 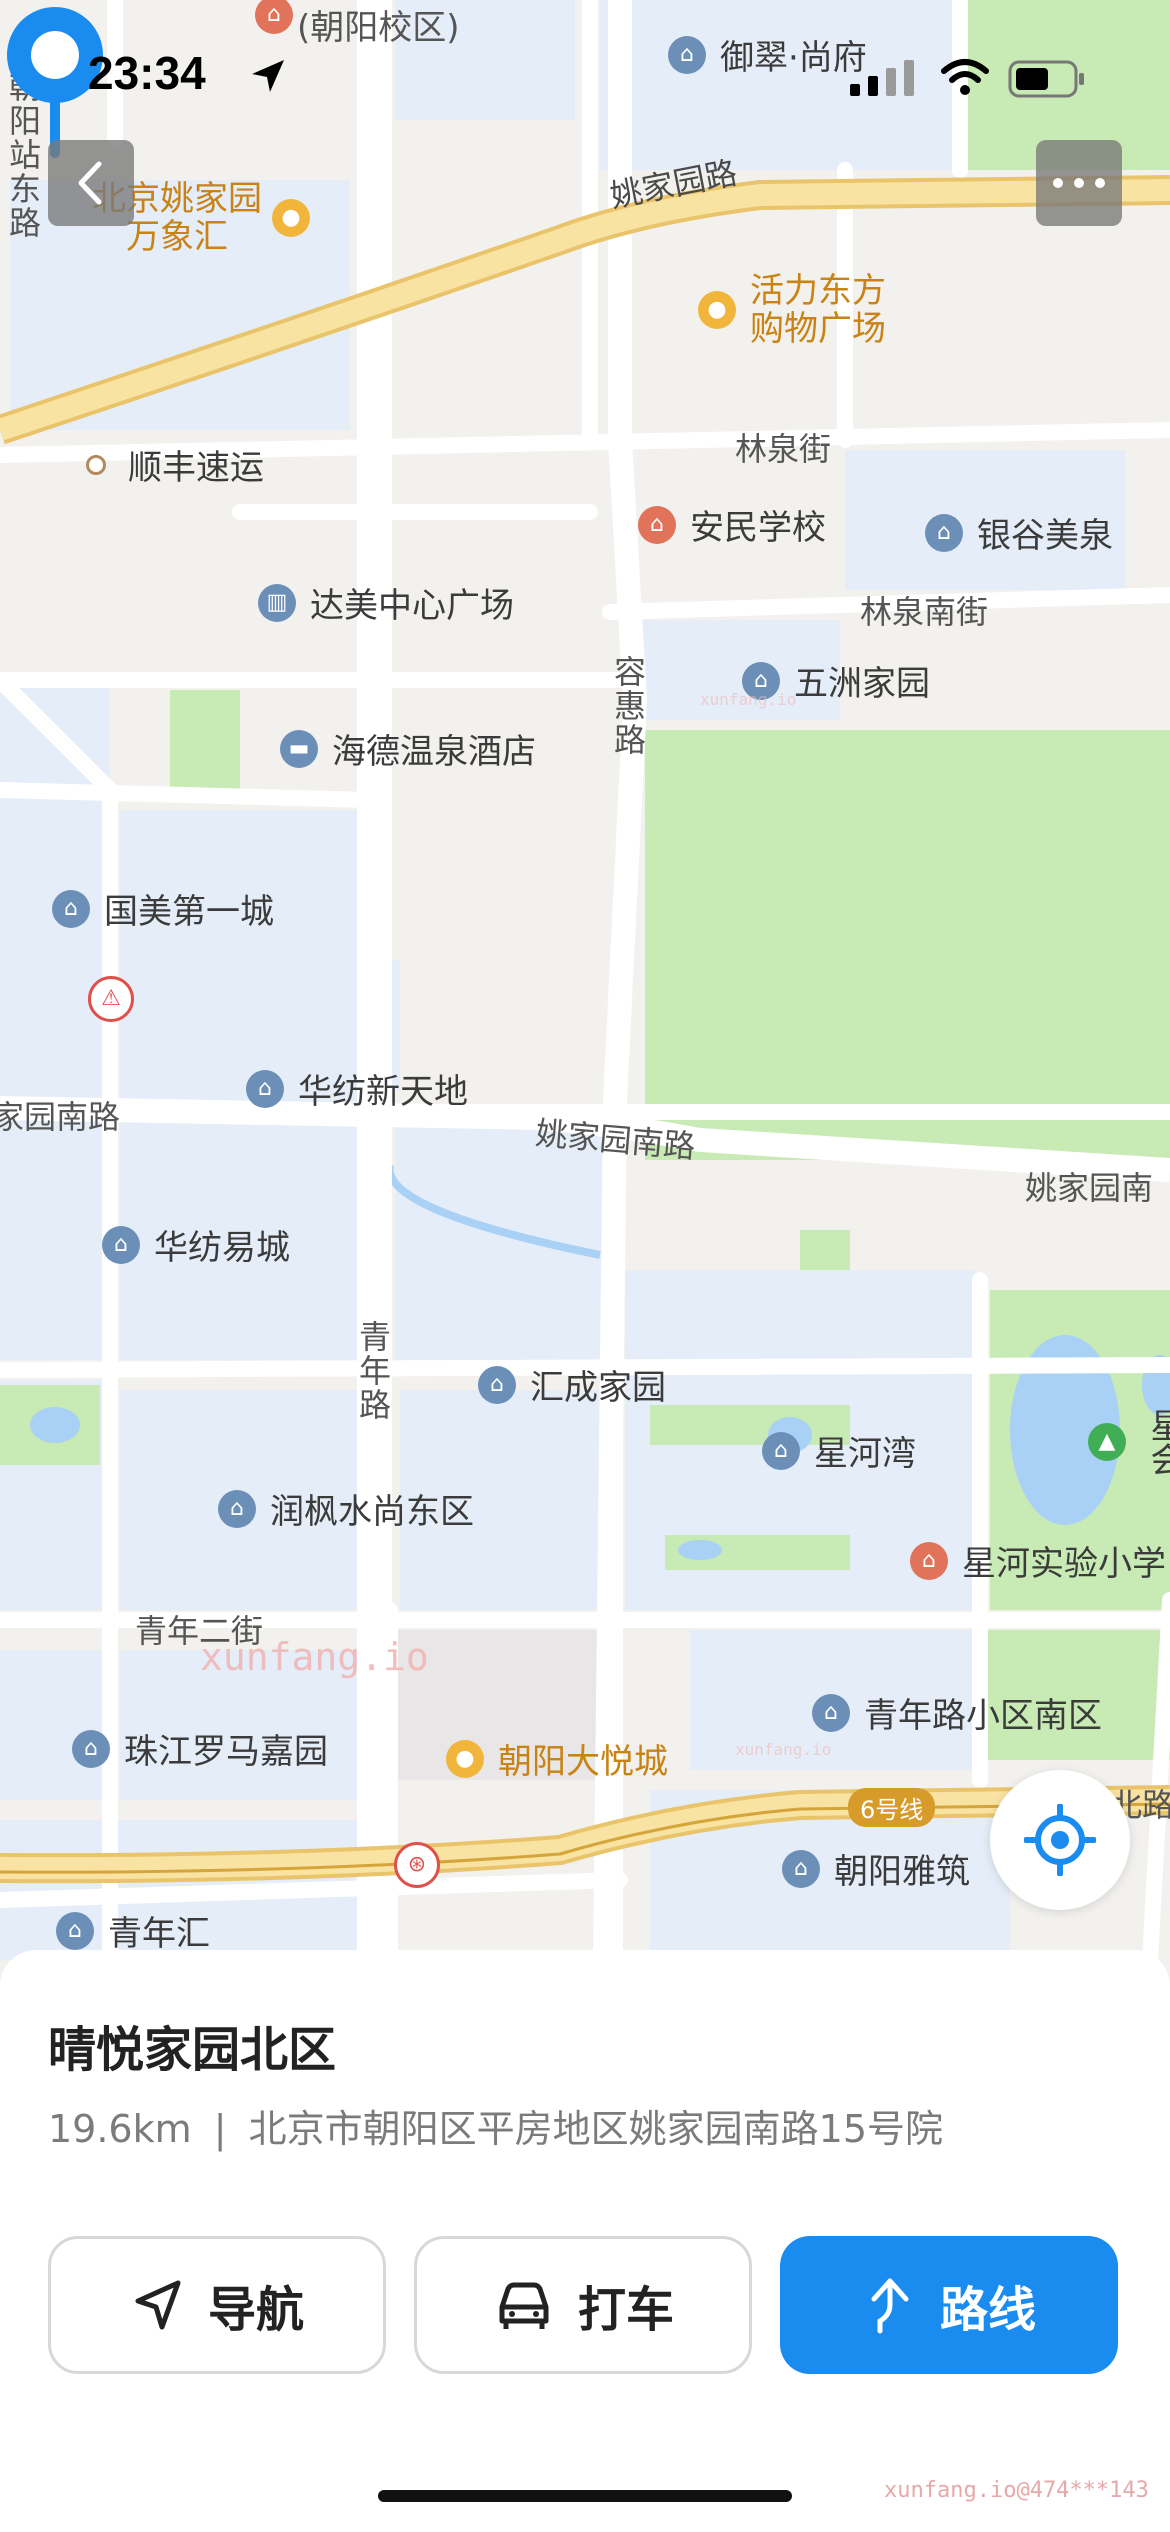 I want to click on poi-xinghe-school: ⌂ 星河实验小学, so click(x=1038, y=1560).